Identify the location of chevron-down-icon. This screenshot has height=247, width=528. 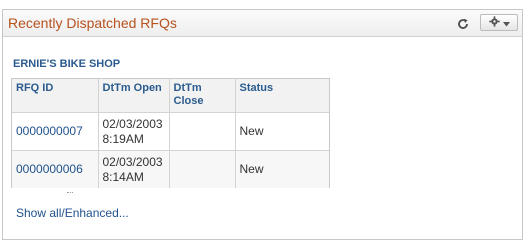
(506, 23).